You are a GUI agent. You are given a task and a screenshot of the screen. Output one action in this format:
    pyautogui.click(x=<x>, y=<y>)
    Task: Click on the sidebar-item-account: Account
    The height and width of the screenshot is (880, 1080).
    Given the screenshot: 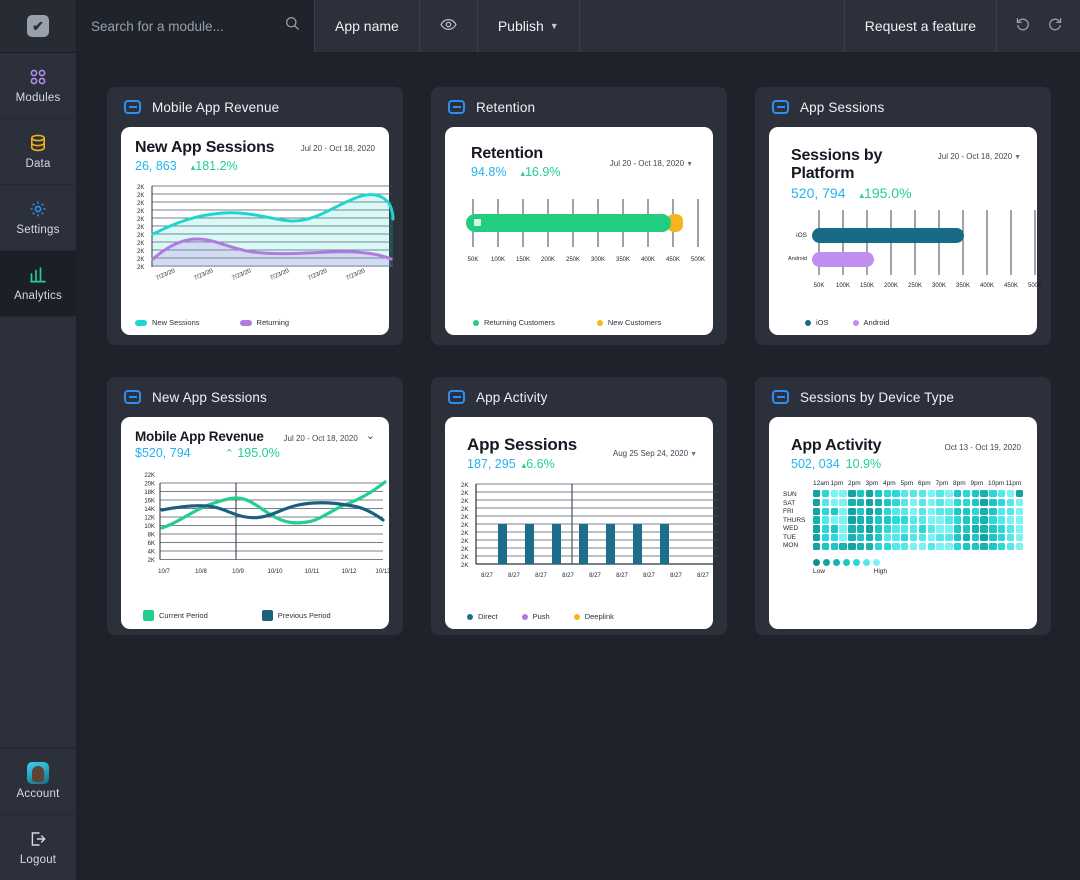 What is the action you would take?
    pyautogui.click(x=38, y=781)
    